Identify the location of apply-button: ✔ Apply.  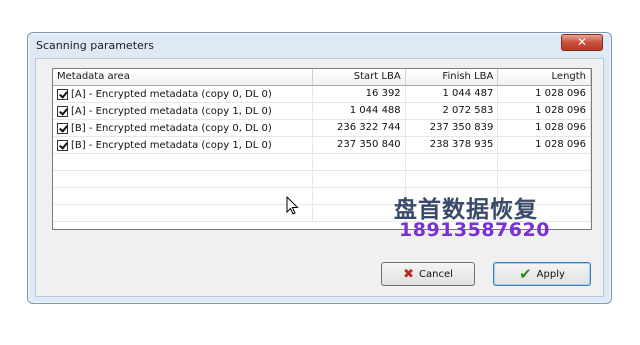
(542, 274).